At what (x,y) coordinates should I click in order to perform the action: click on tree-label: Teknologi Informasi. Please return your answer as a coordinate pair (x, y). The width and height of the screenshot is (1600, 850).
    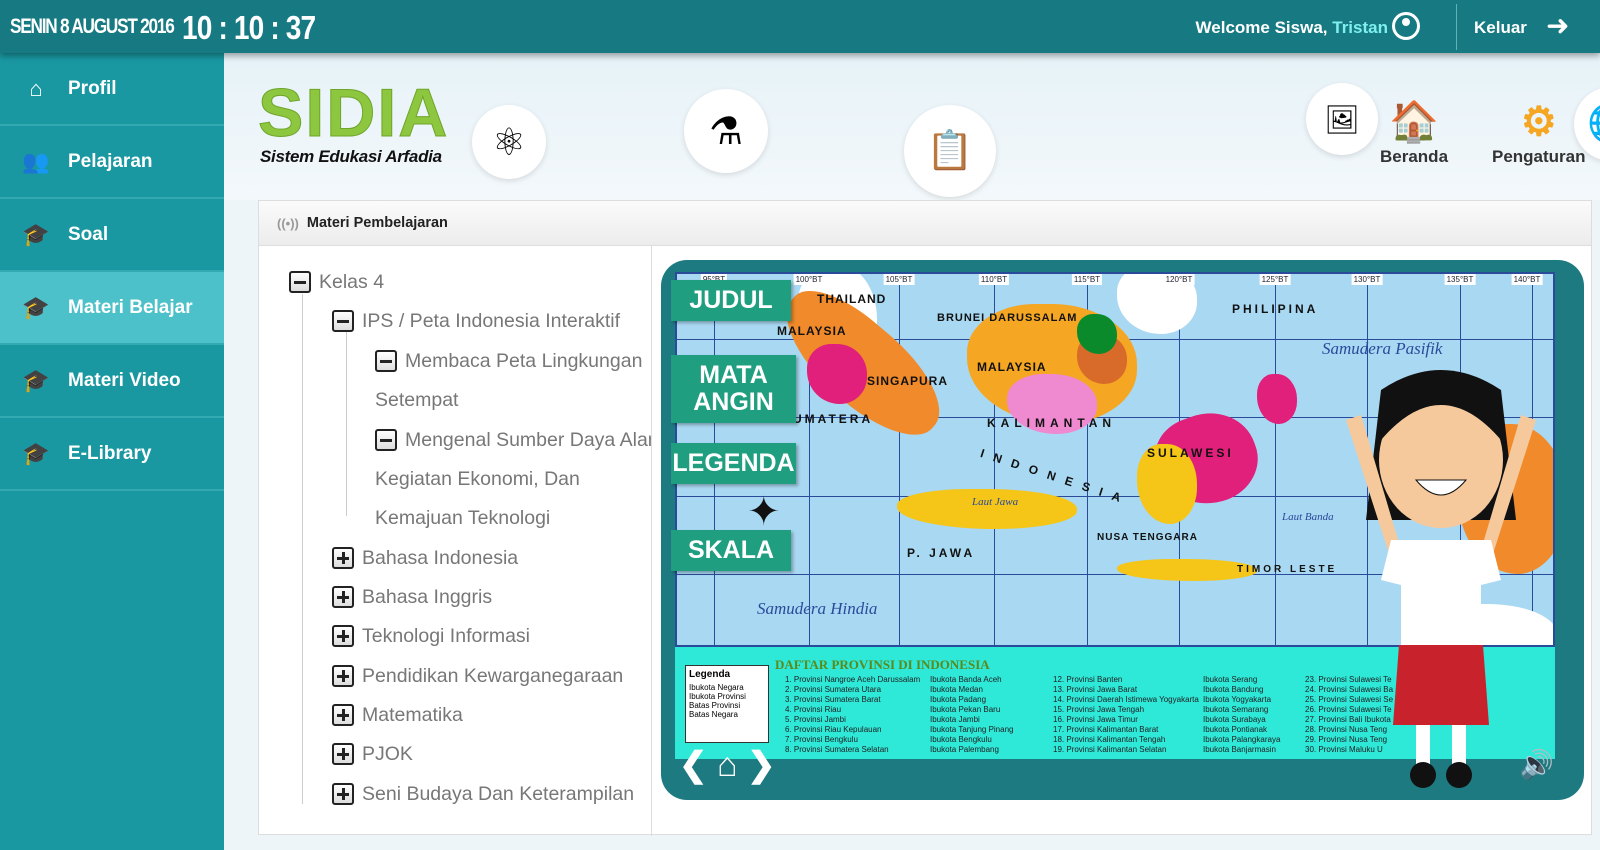
    Looking at the image, I should click on (446, 635).